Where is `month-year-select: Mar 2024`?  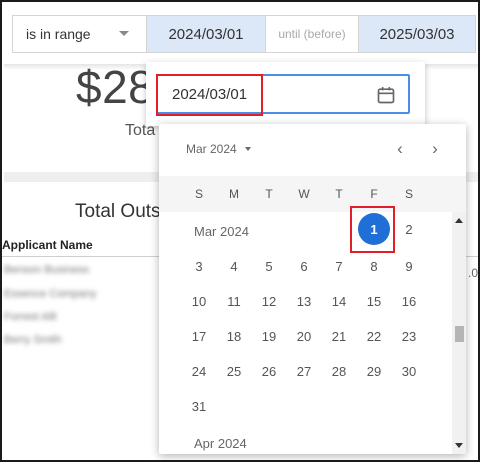
month-year-select: Mar 2024 is located at coordinates (218, 149).